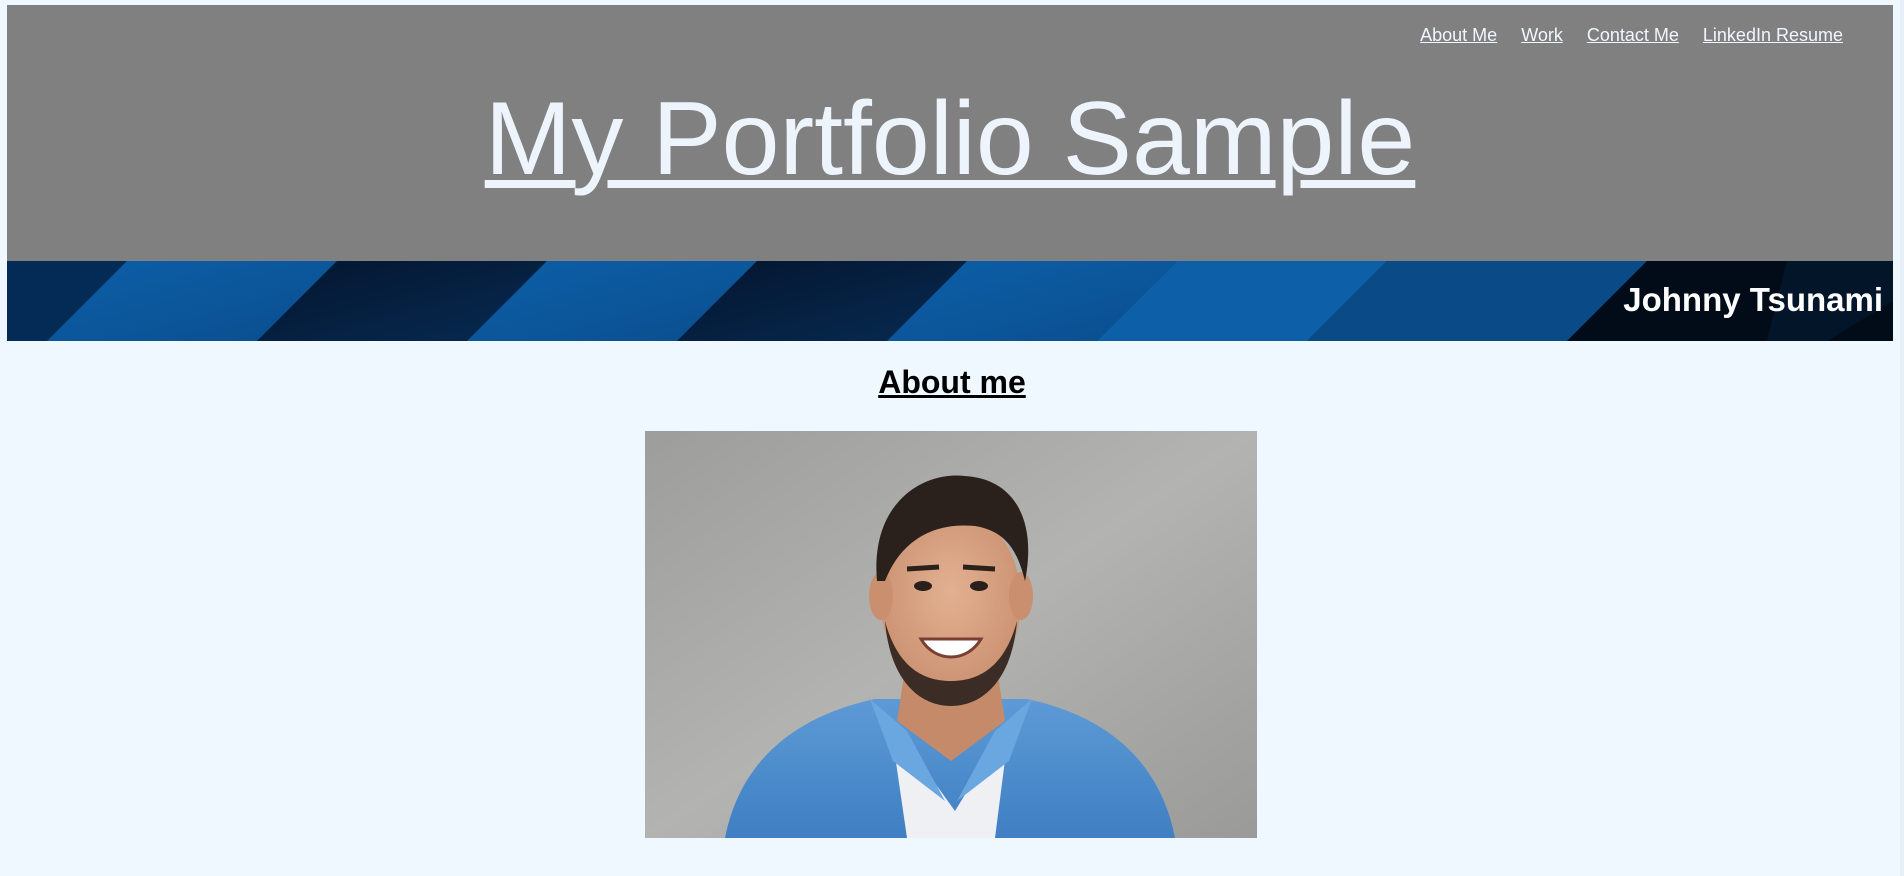 Image resolution: width=1904 pixels, height=876 pixels. I want to click on banner-stripes-graphic, so click(950, 301).